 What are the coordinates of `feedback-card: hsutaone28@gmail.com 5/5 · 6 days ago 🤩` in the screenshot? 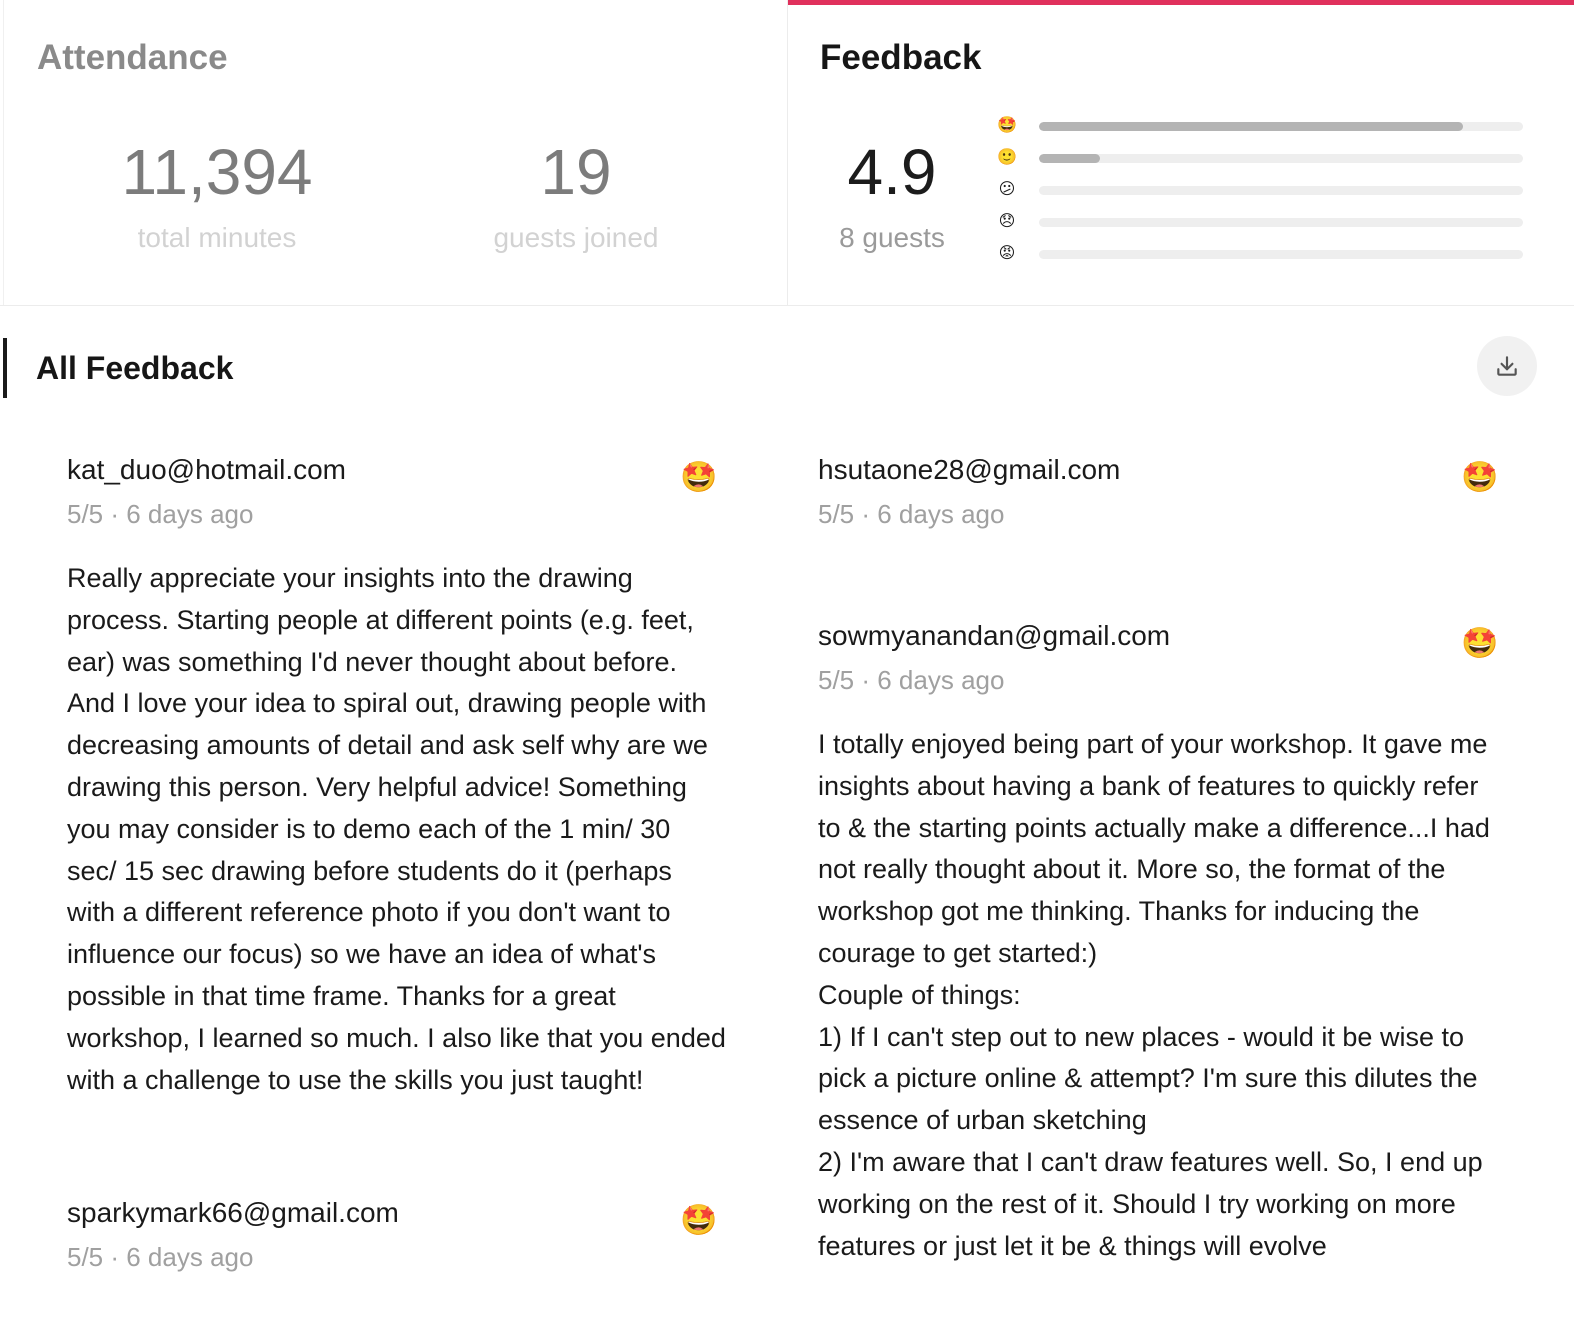 It's located at (1163, 491).